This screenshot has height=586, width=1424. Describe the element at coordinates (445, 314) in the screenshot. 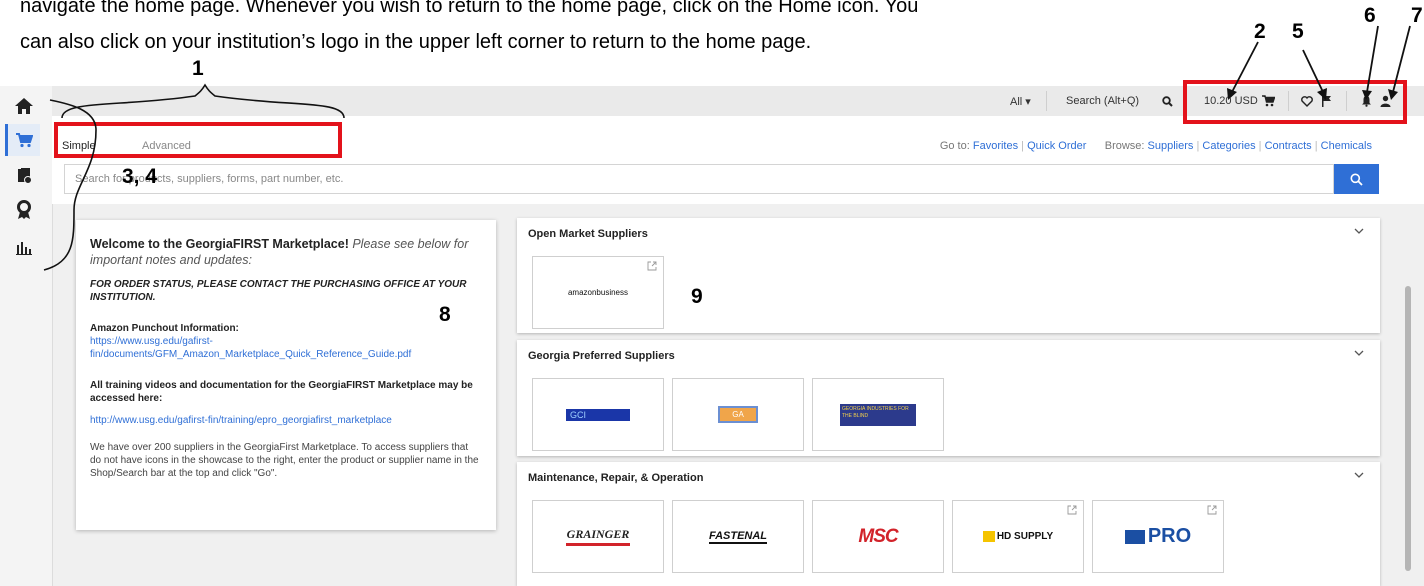

I see `callout-8: 8` at that location.